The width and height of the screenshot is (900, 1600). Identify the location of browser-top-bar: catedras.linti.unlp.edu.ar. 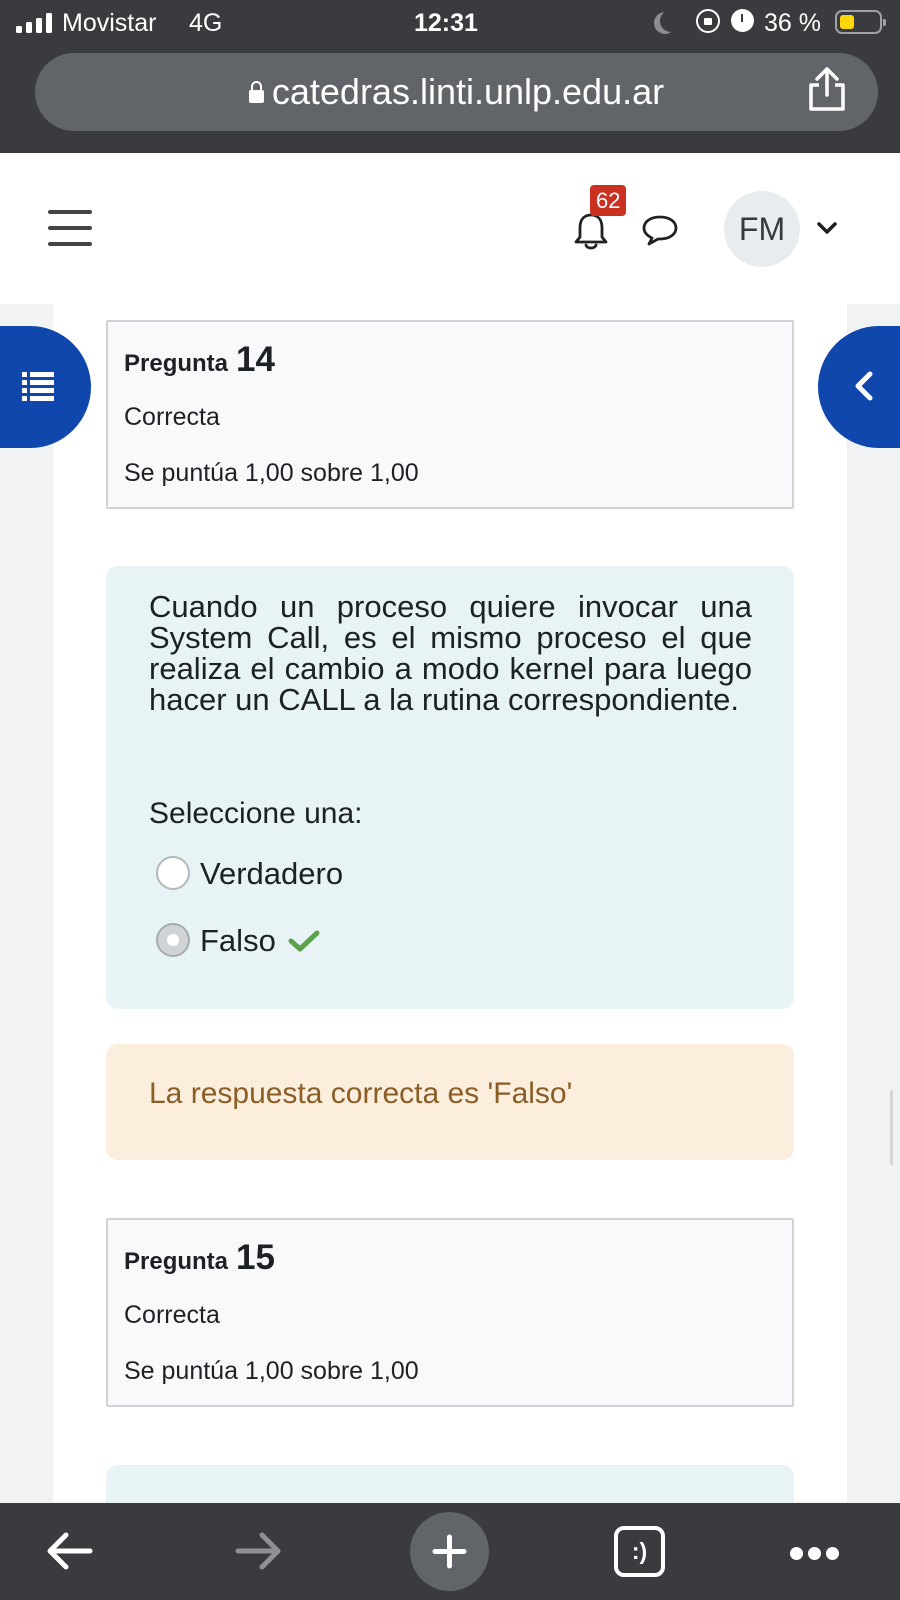
(450, 99).